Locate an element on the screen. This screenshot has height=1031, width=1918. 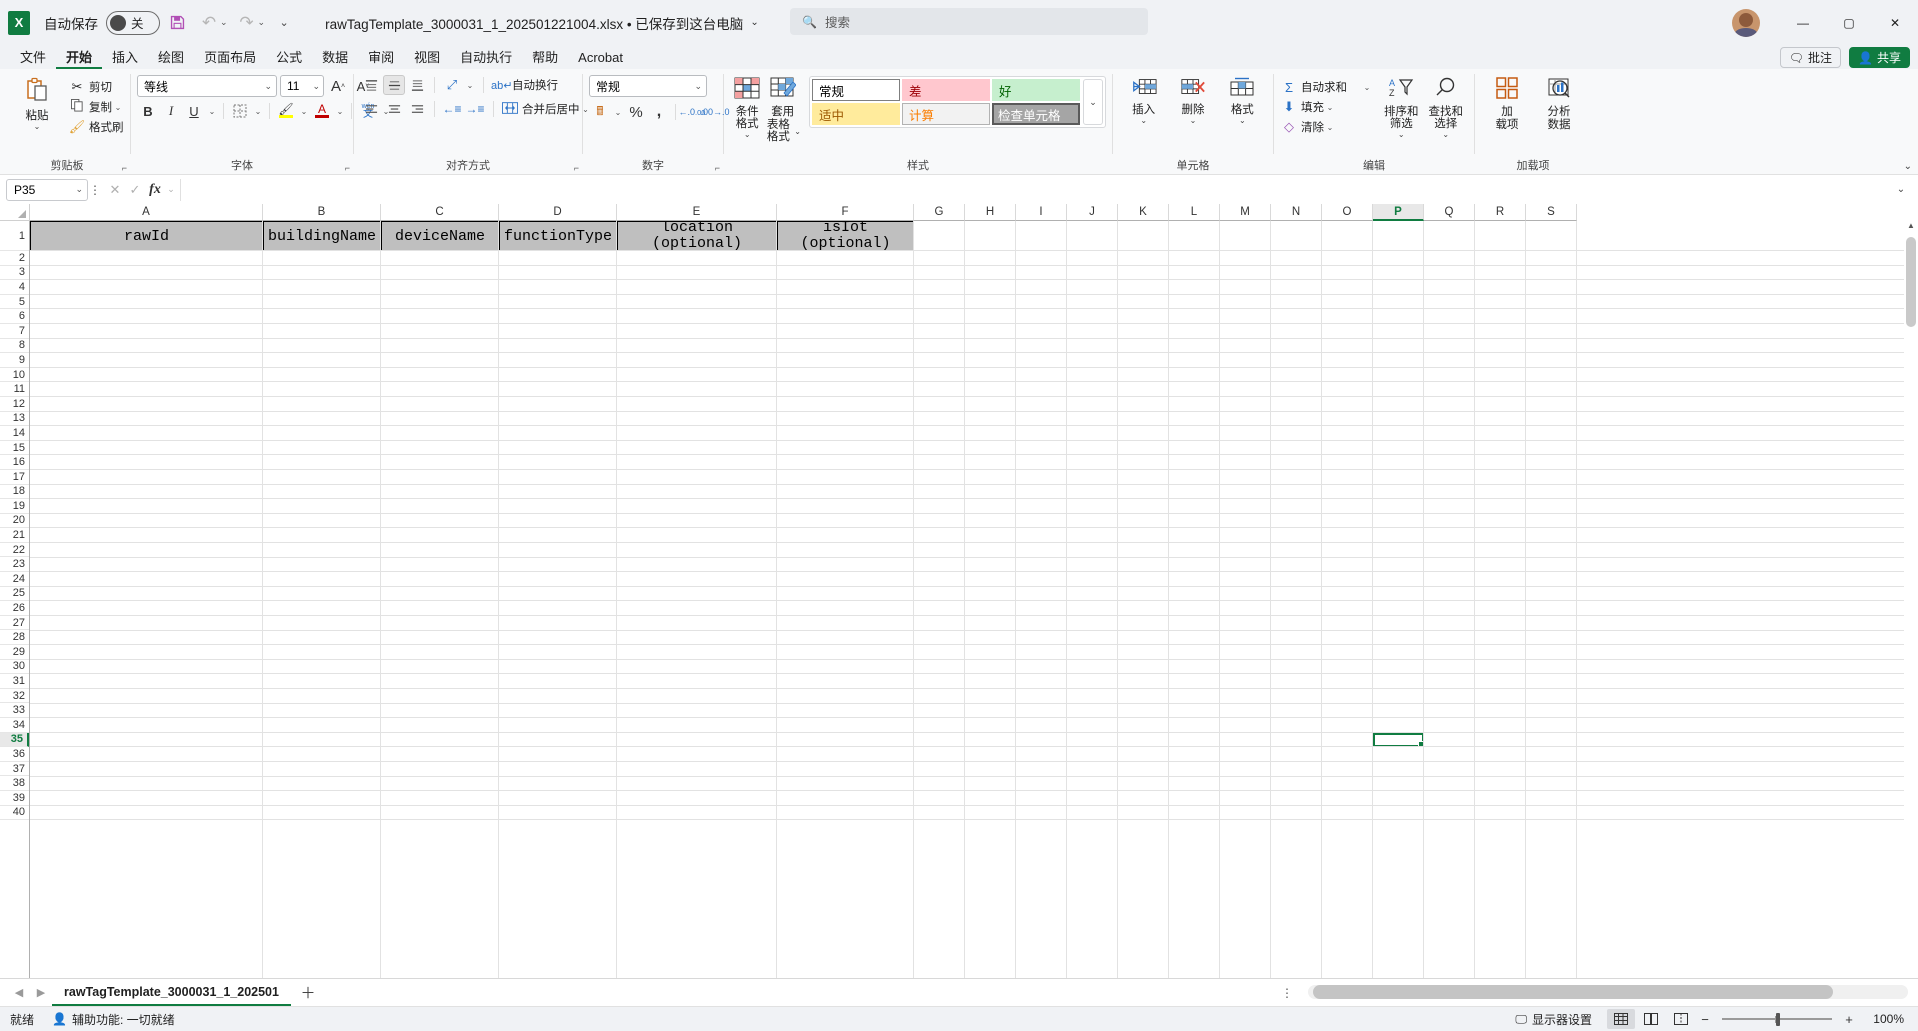
cell-D1: functionType is located at coordinates (558, 236).